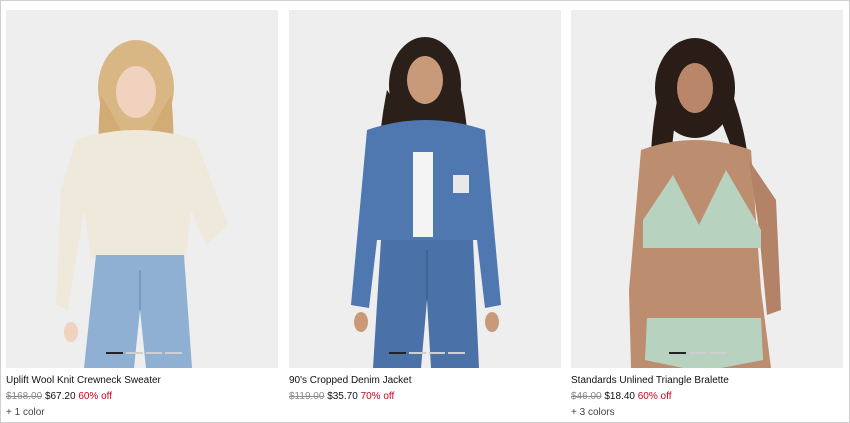 This screenshot has width=850, height=423. What do you see at coordinates (707, 397) in the screenshot?
I see `price-row: $46.00 $18.40 60% off` at bounding box center [707, 397].